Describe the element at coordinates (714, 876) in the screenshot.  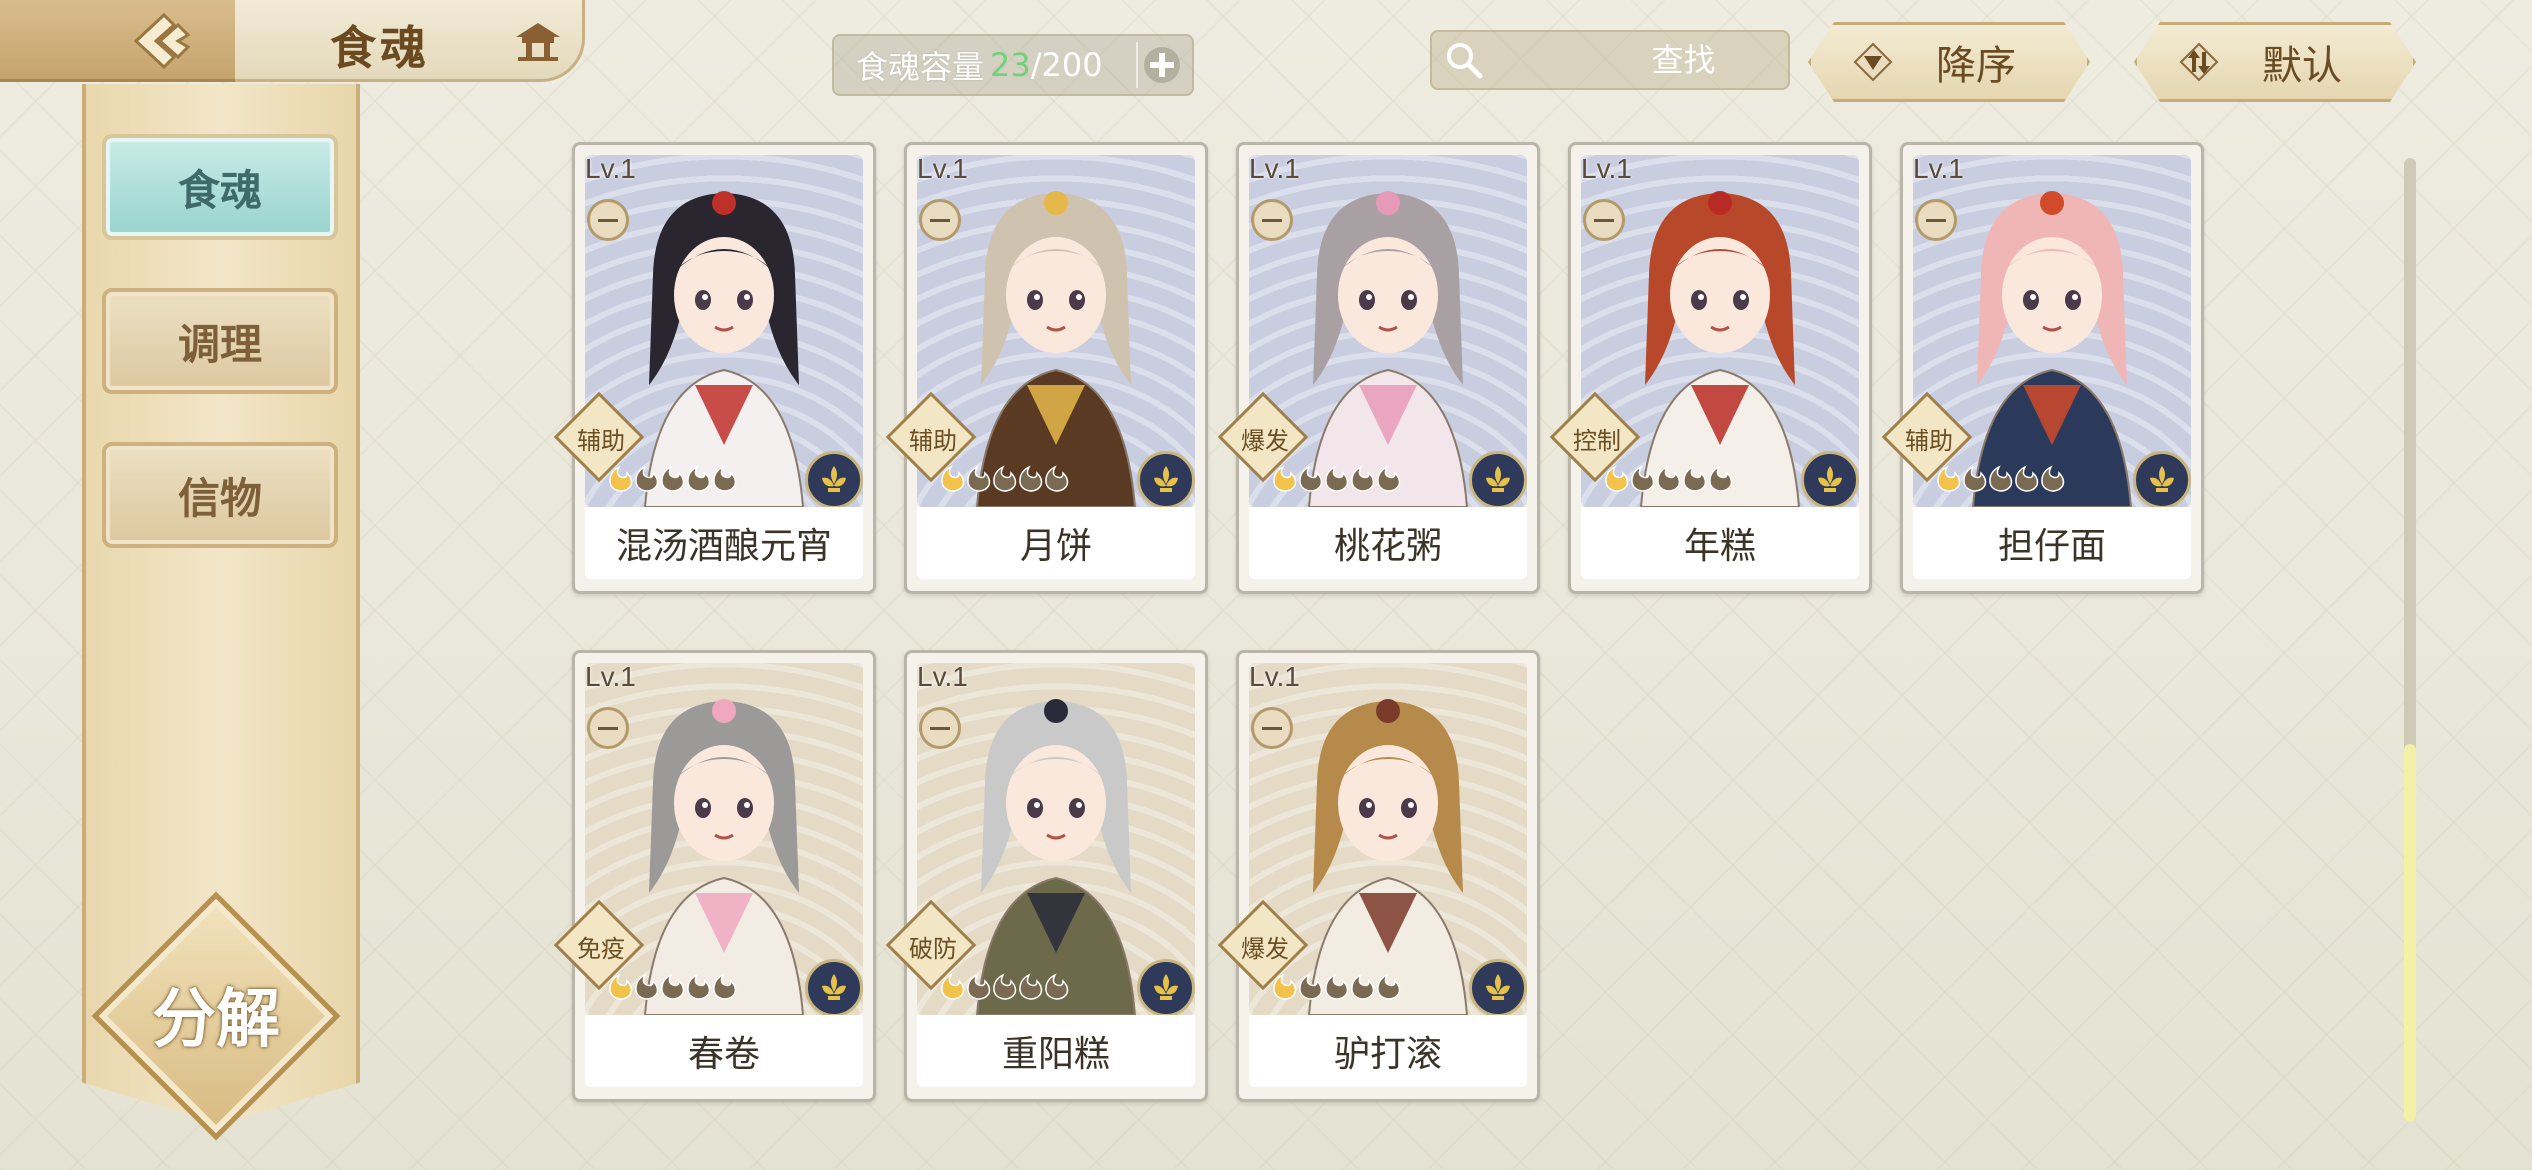
I see `food-soul-card: Lv.1 免疫 春卷` at that location.